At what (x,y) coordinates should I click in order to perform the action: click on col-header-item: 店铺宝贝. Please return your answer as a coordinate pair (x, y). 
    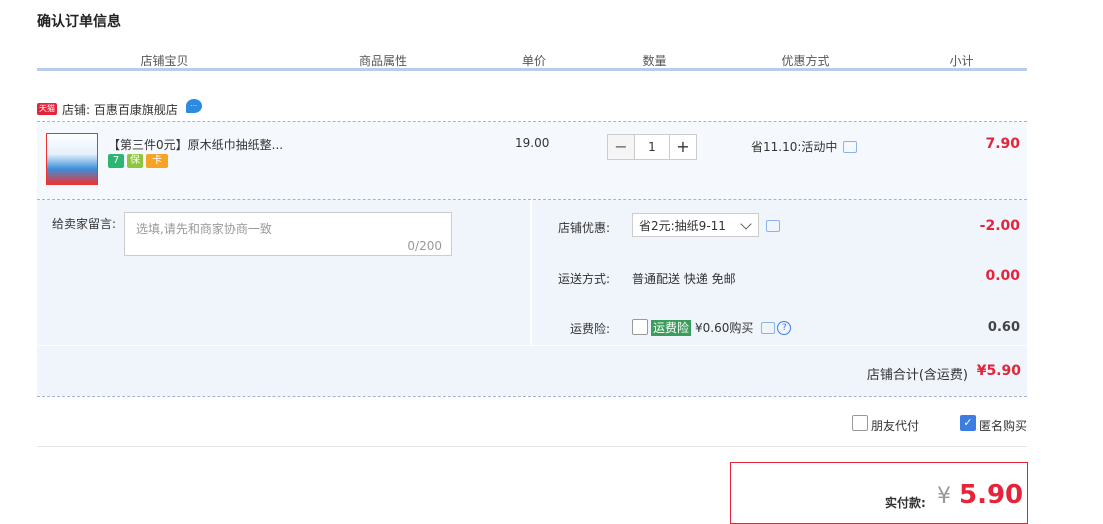
    Looking at the image, I should click on (164, 61).